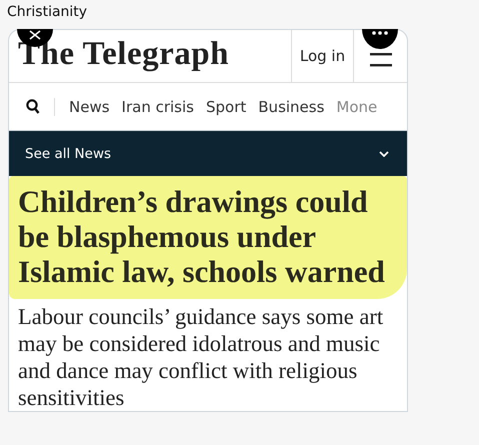 This screenshot has width=479, height=445. What do you see at coordinates (158, 107) in the screenshot?
I see `nav-link: Iran crisis` at bounding box center [158, 107].